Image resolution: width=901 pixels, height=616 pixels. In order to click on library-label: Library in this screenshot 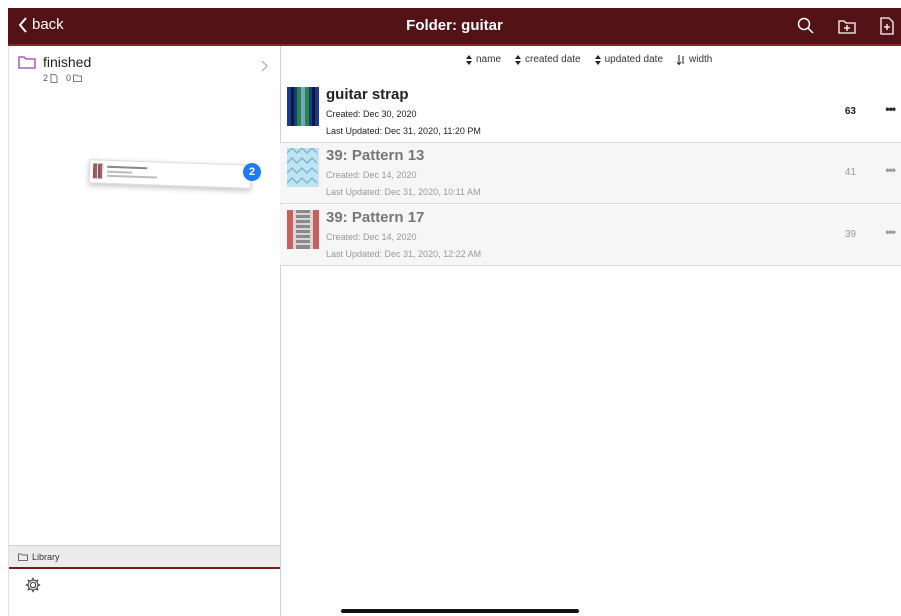, I will do `click(46, 556)`.